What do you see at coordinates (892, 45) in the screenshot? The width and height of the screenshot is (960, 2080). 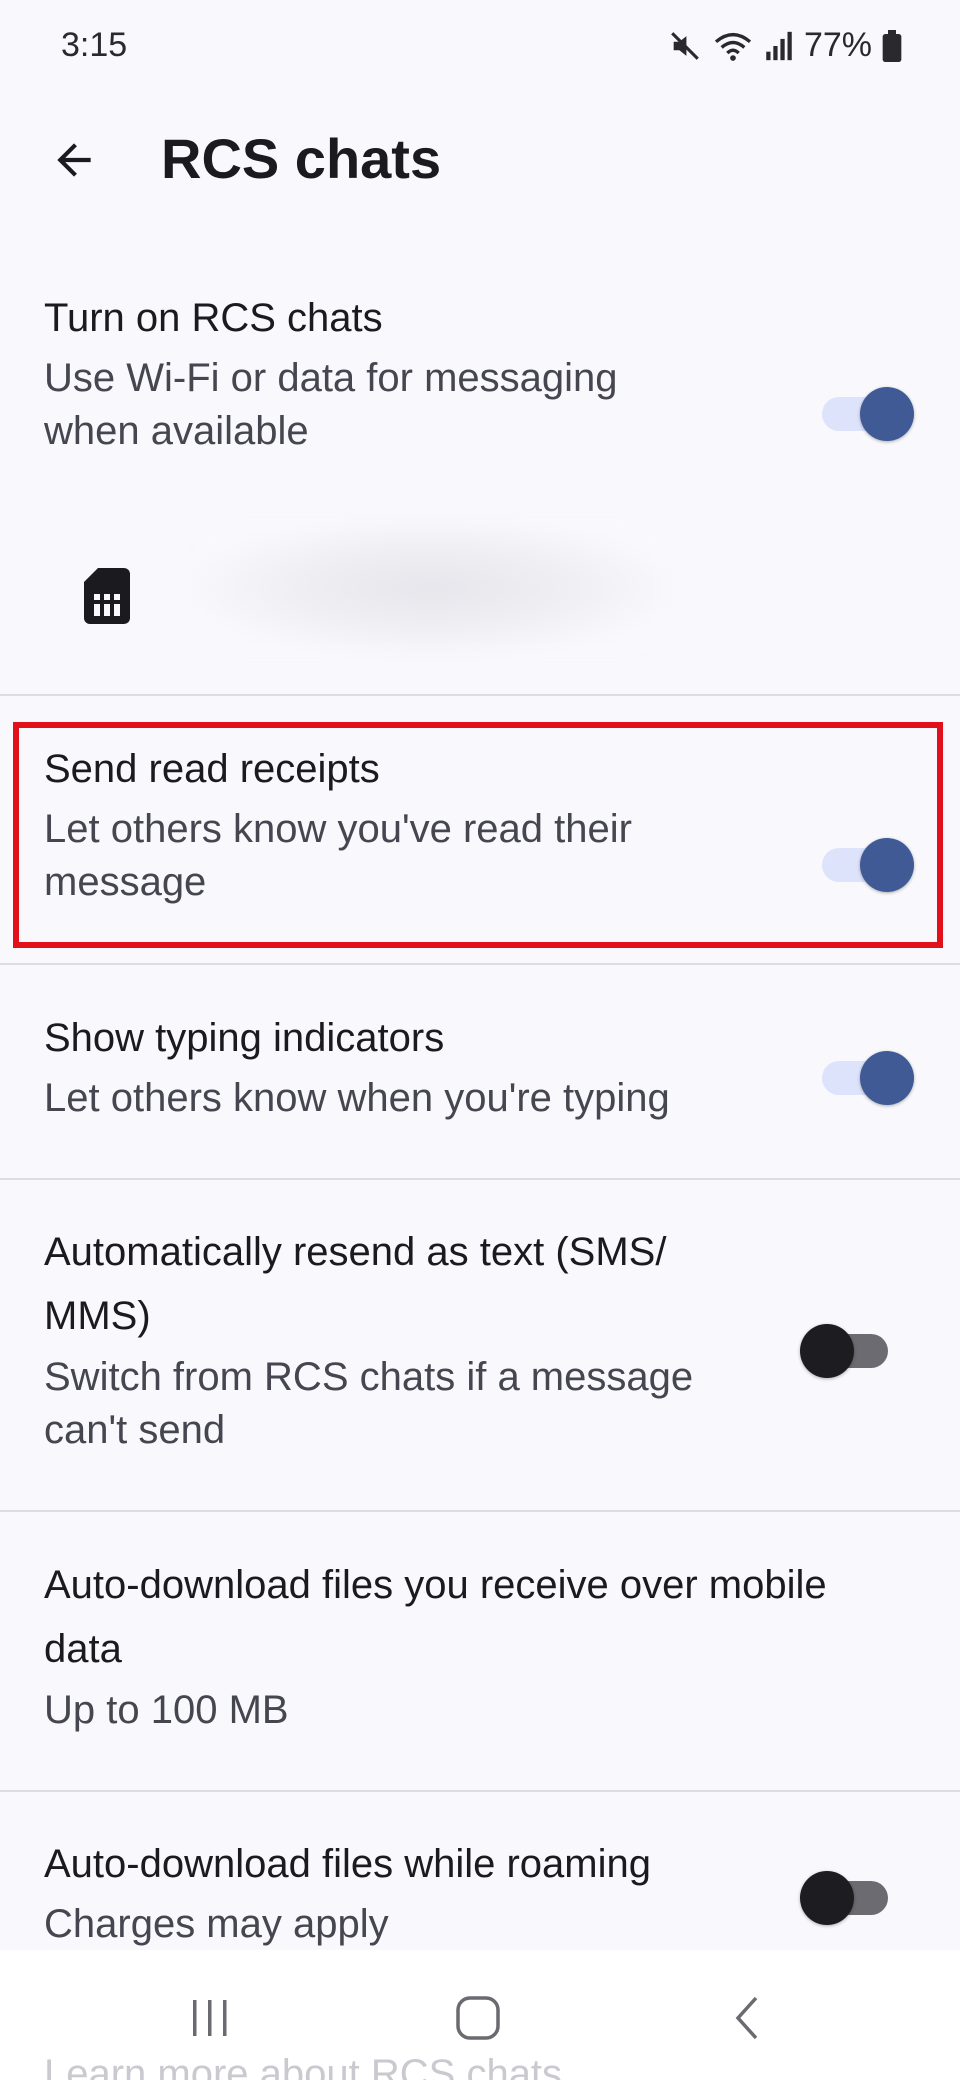 I see `battery-icon` at bounding box center [892, 45].